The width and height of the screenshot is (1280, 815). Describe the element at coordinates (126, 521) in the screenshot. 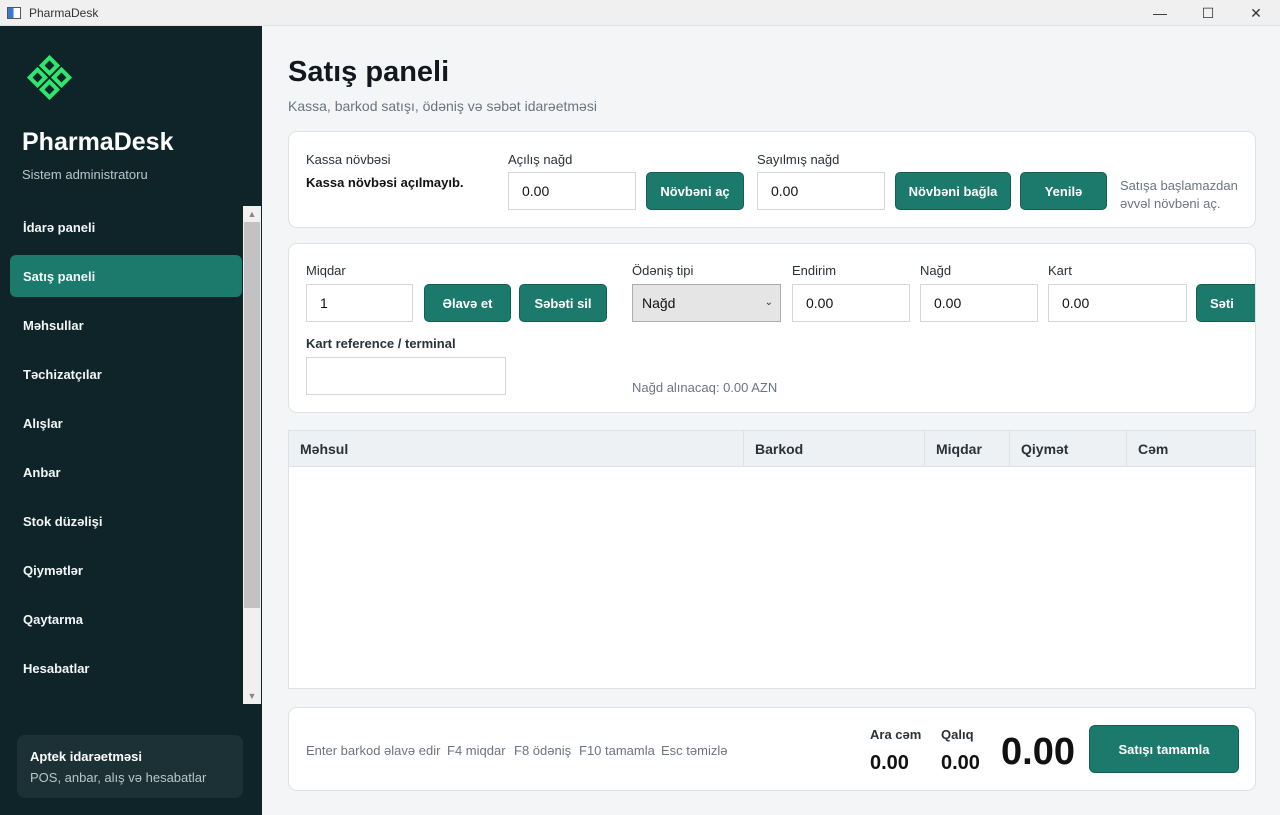

I see `sidebar-item-stock-adjustment: Stok düzəlişi` at that location.